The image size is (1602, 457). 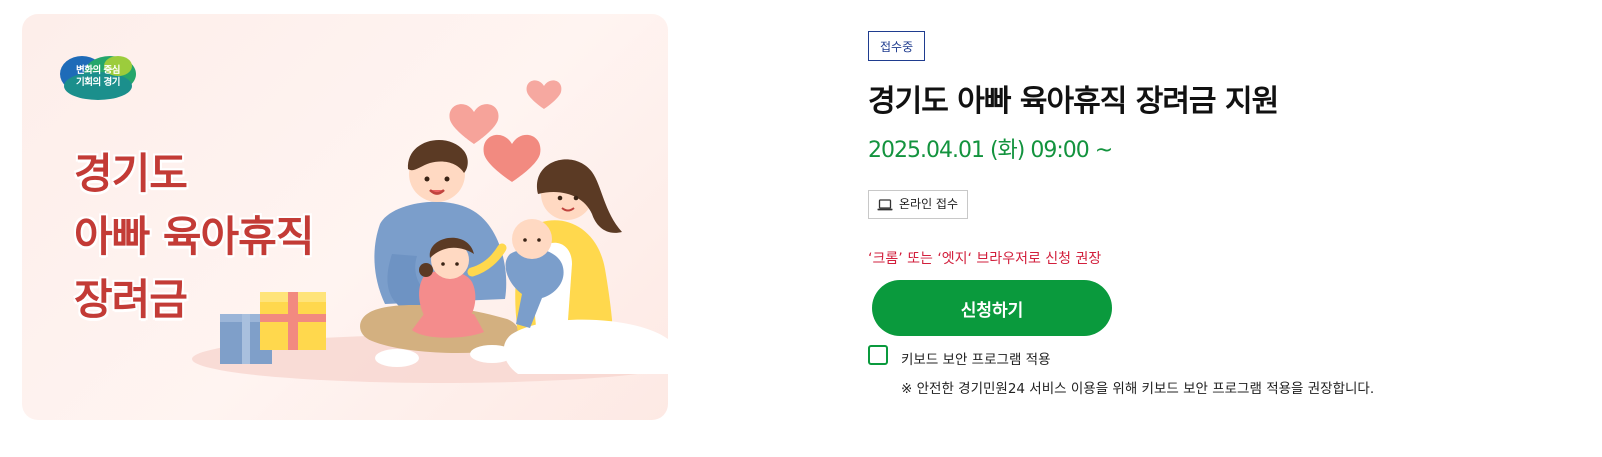 I want to click on banner-title-line: 장려금, so click(x=131, y=299).